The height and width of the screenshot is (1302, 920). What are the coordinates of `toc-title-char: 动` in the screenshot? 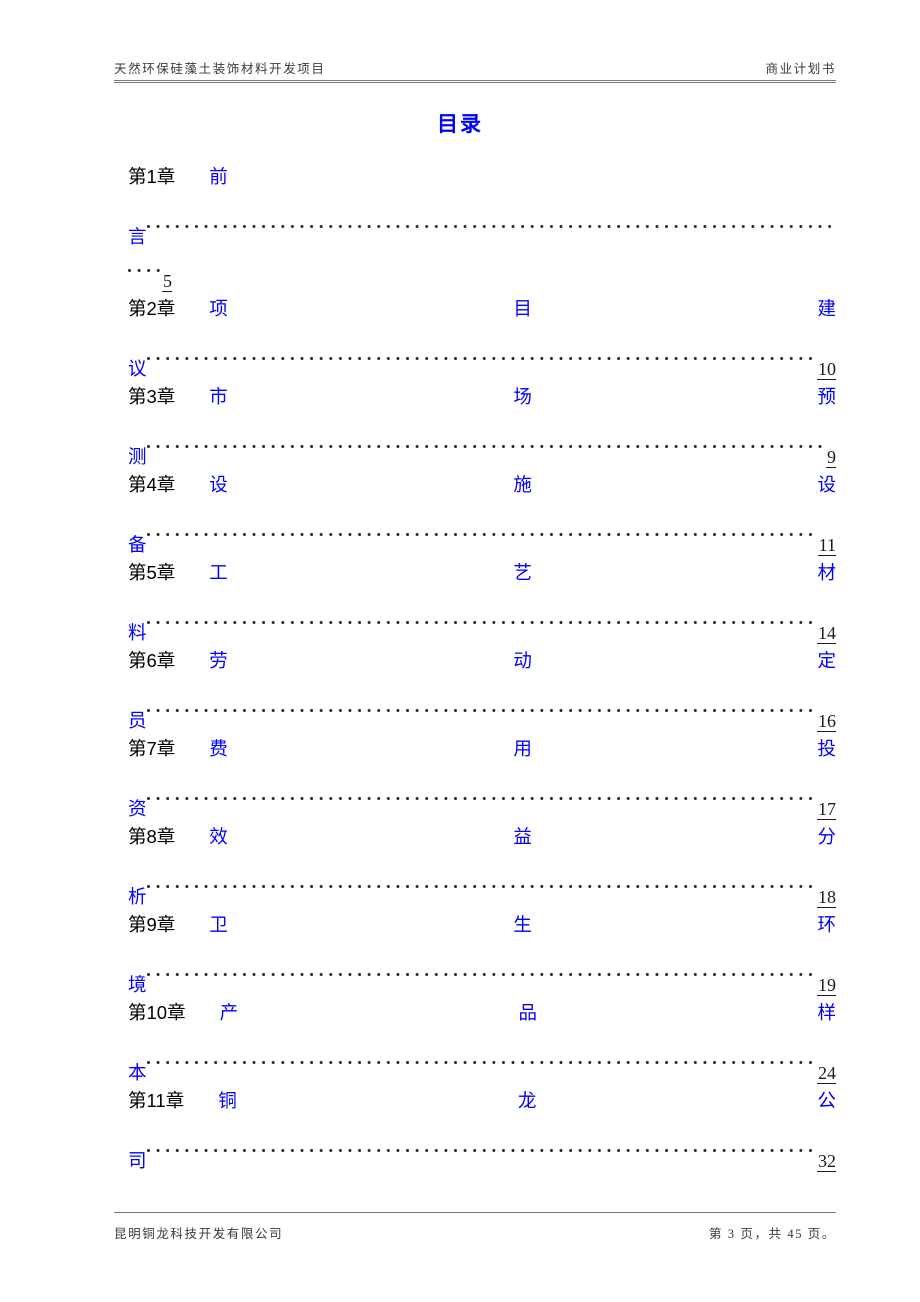 It's located at (522, 660).